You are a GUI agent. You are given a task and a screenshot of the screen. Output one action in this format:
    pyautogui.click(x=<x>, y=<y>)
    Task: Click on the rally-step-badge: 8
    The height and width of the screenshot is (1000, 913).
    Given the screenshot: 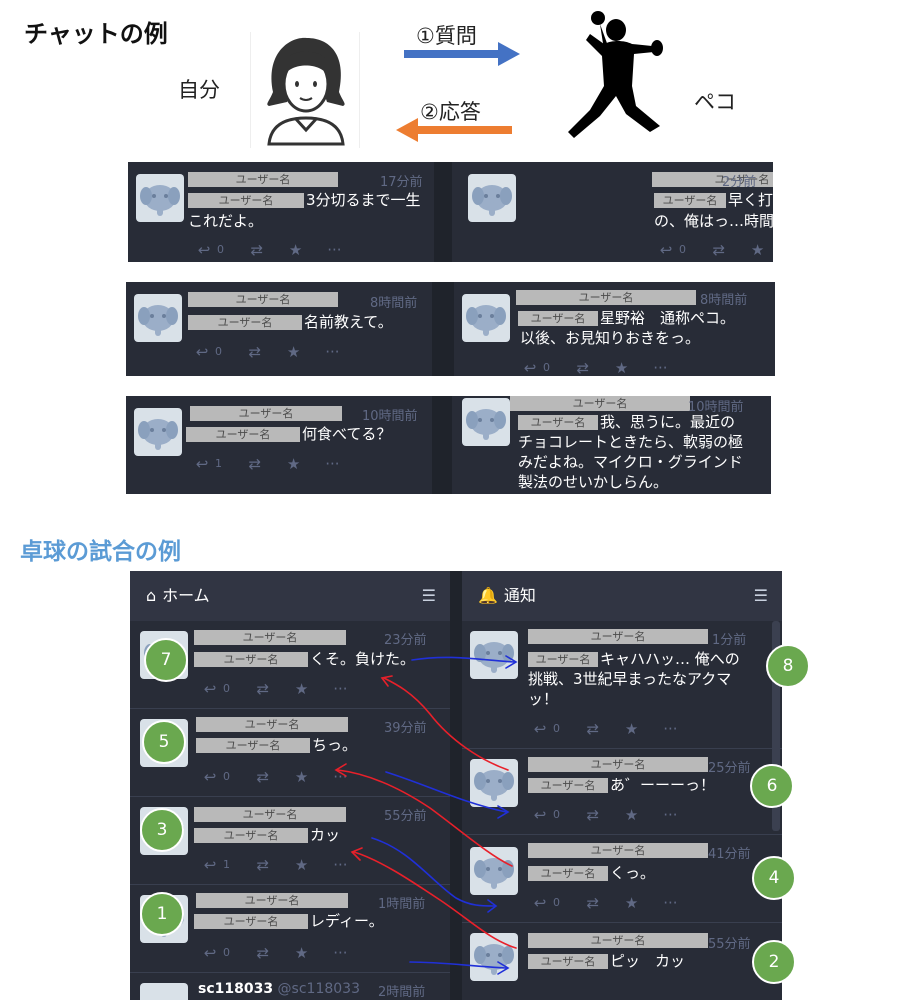 What is the action you would take?
    pyautogui.click(x=788, y=666)
    